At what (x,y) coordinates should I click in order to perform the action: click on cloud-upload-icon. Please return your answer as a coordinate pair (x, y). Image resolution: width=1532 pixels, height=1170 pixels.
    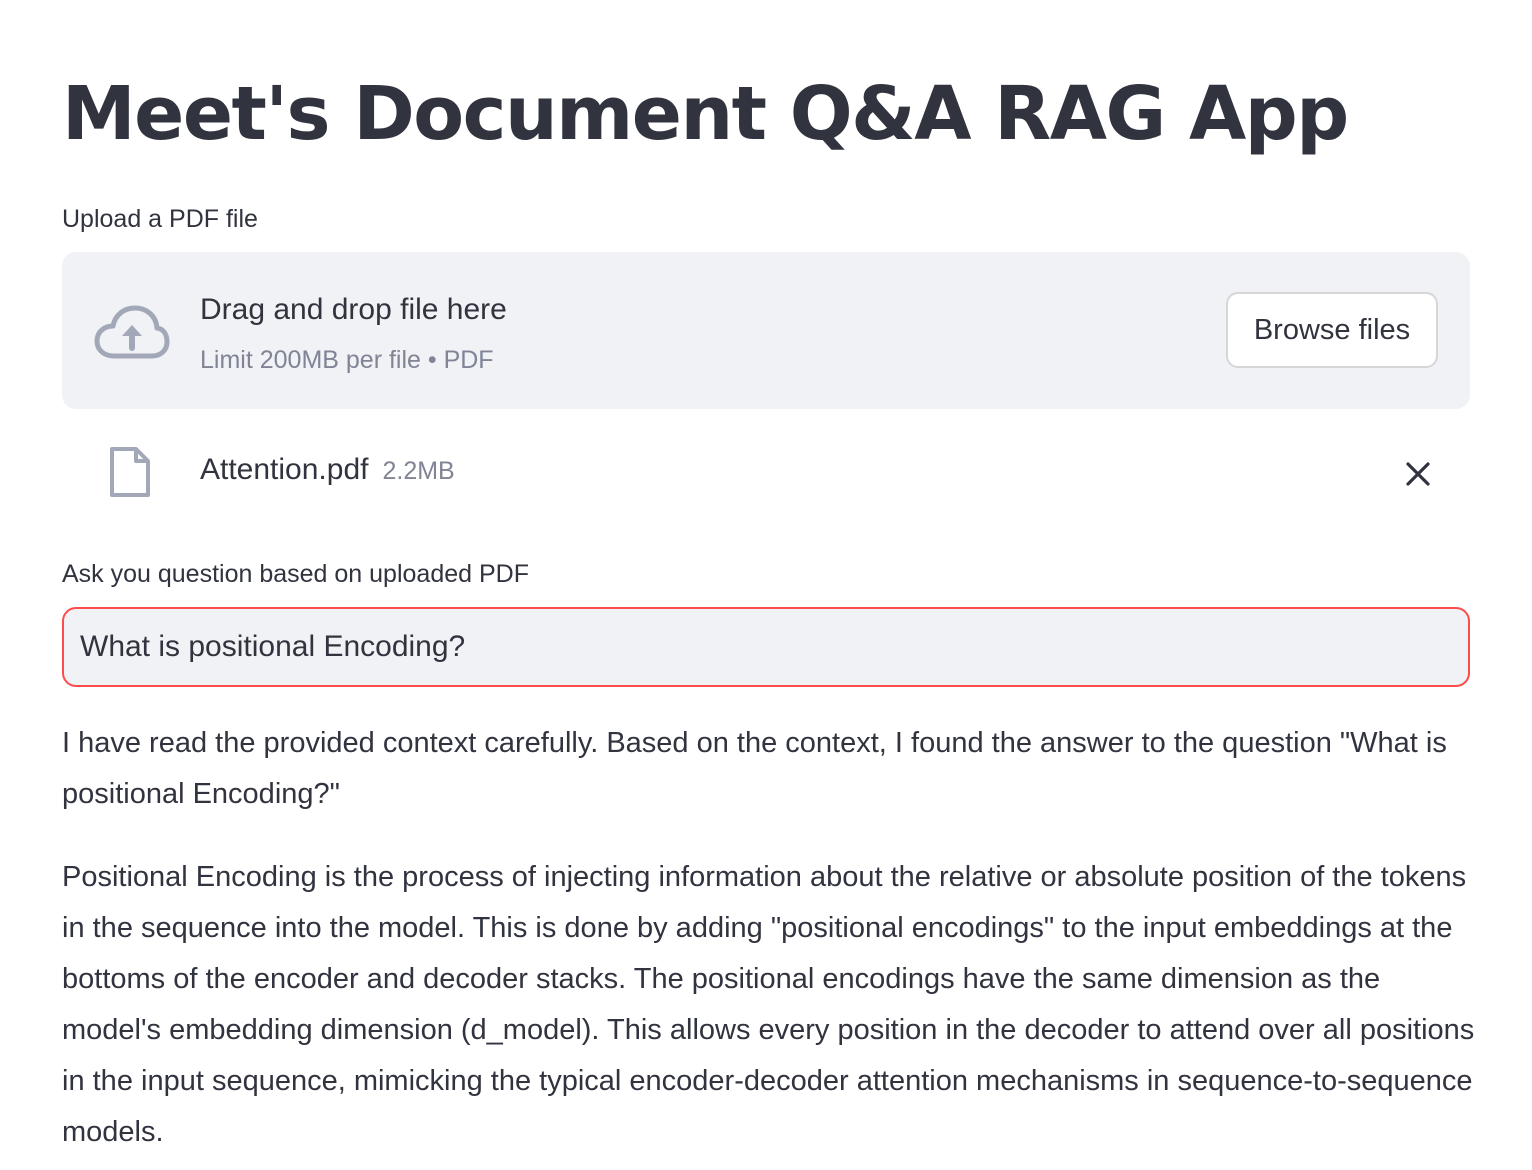
    Looking at the image, I should click on (132, 332).